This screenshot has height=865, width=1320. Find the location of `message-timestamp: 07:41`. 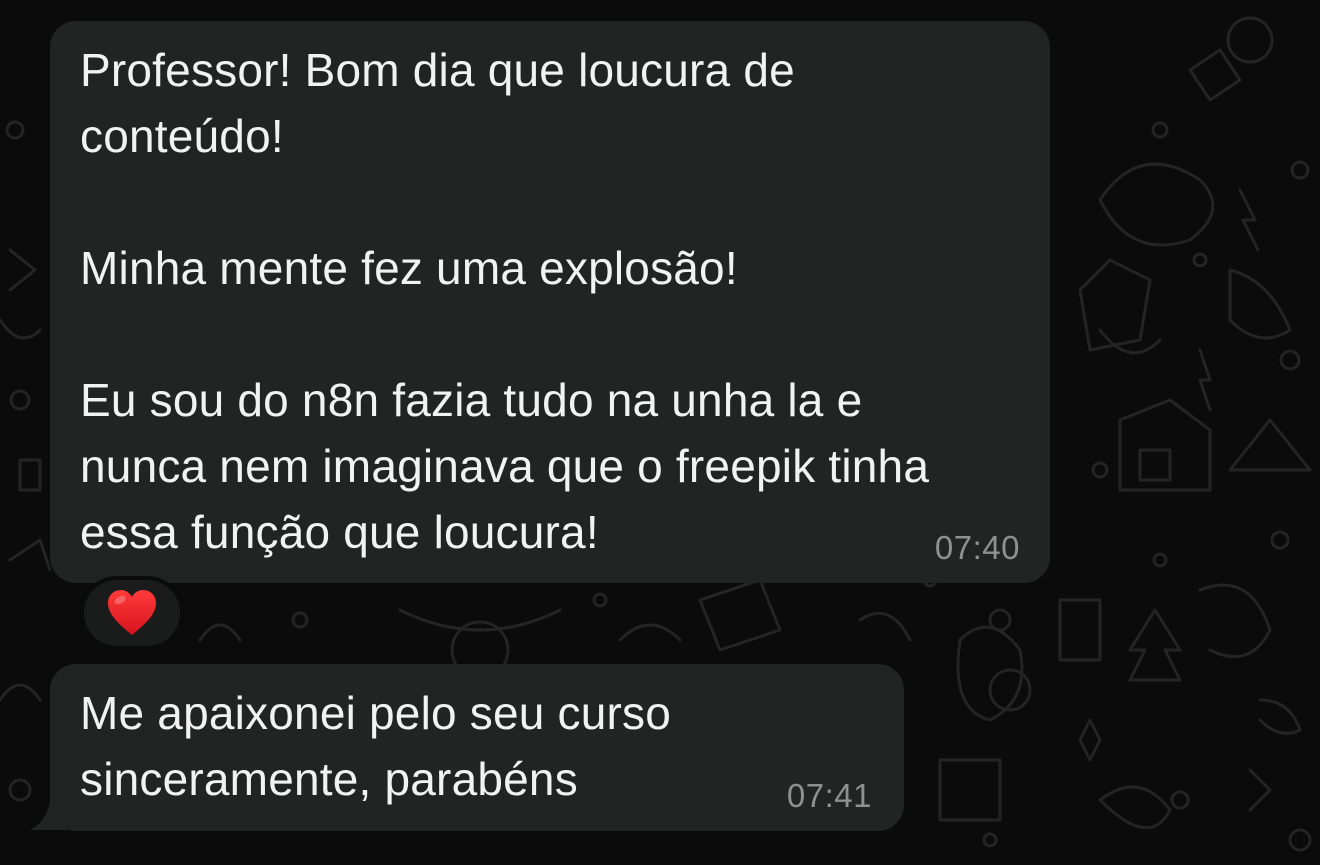

message-timestamp: 07:41 is located at coordinates (829, 795).